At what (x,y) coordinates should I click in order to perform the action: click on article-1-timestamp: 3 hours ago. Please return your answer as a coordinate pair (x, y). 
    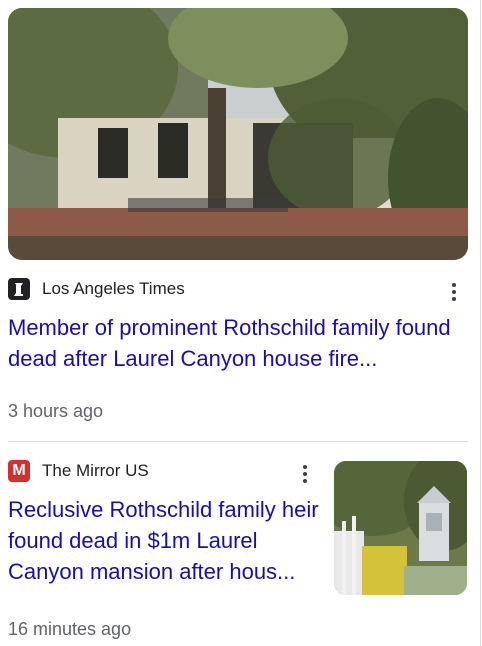
    Looking at the image, I should click on (56, 411).